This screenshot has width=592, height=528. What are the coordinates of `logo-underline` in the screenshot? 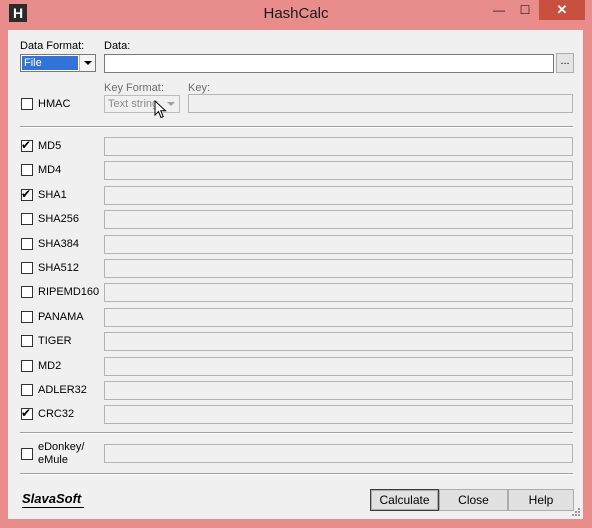 It's located at (53, 507).